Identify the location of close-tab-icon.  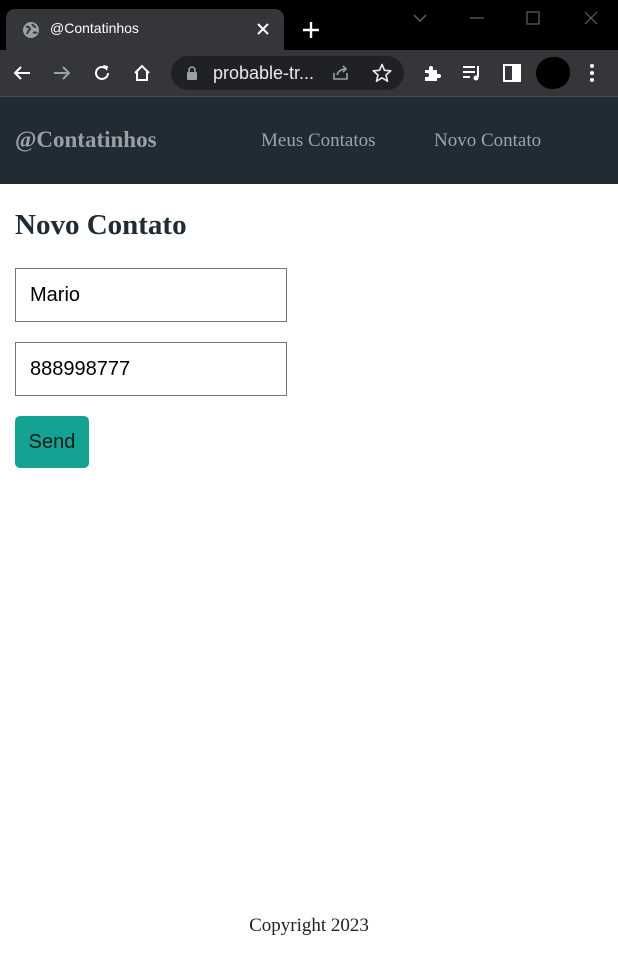
(263, 29).